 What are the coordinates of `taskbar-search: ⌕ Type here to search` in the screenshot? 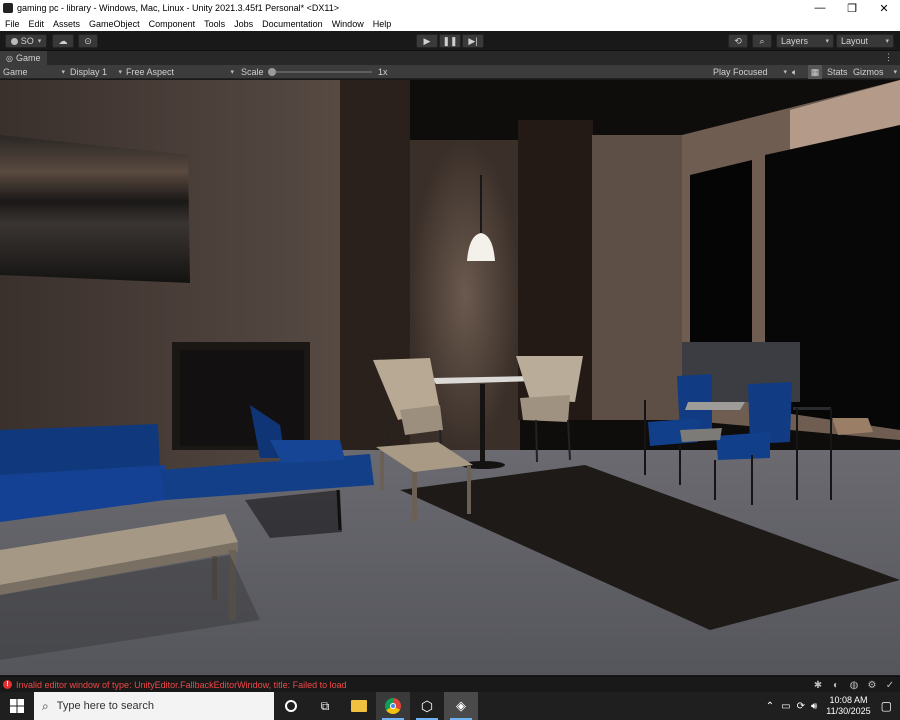 It's located at (154, 706).